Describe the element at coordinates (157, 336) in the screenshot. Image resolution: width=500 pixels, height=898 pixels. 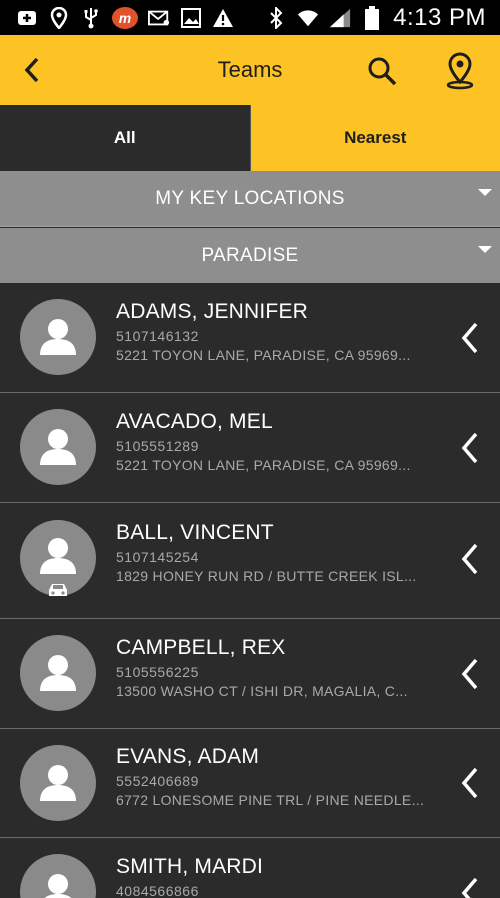
I see `contact-phone: 5107146132` at that location.